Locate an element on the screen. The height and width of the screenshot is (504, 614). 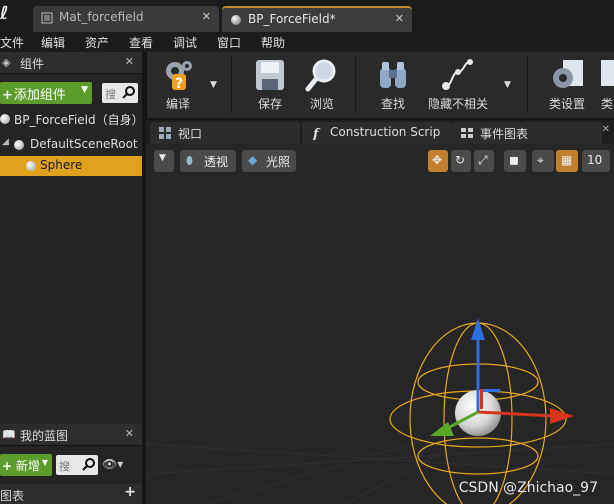
menu-asset: 资产 is located at coordinates (97, 42).